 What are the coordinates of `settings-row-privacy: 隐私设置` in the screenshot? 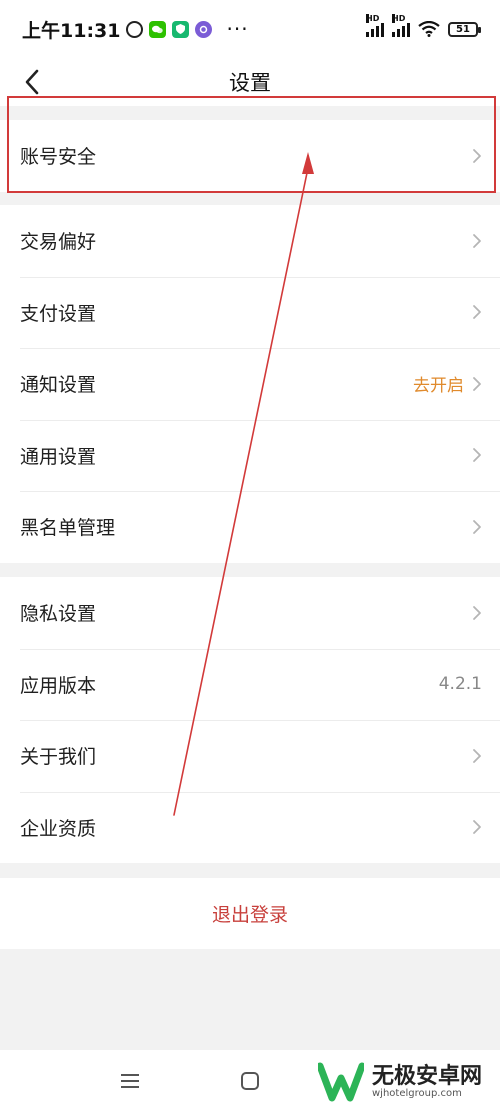 It's located at (250, 613).